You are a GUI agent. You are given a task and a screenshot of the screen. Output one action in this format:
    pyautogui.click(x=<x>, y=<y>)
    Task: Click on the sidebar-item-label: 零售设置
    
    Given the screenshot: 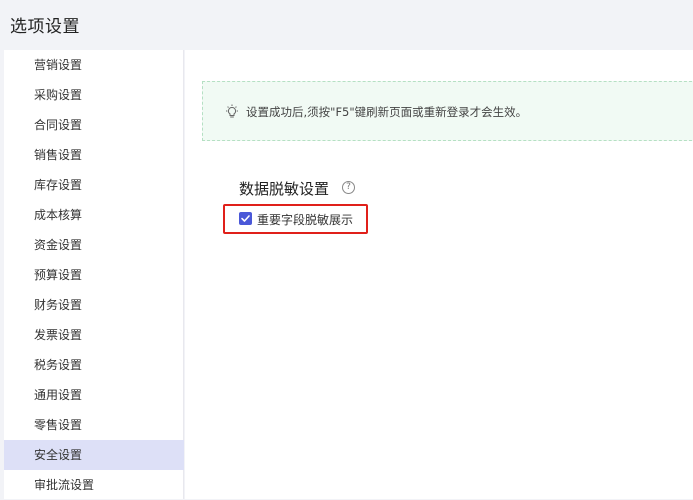 What is the action you would take?
    pyautogui.click(x=58, y=425)
    